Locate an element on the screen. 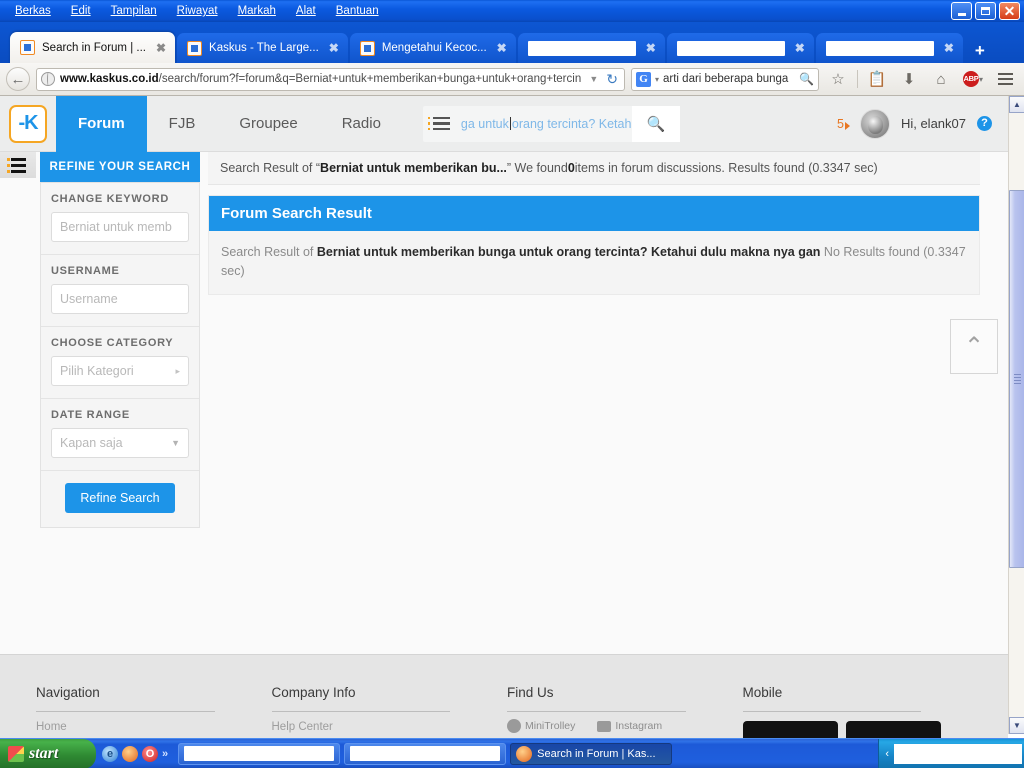 The width and height of the screenshot is (1024, 768). tab-favicon-icon is located at coordinates (27, 47).